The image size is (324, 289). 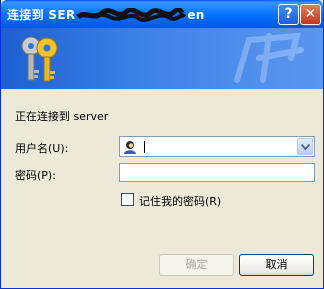 What do you see at coordinates (310, 14) in the screenshot?
I see `close-button: ✕` at bounding box center [310, 14].